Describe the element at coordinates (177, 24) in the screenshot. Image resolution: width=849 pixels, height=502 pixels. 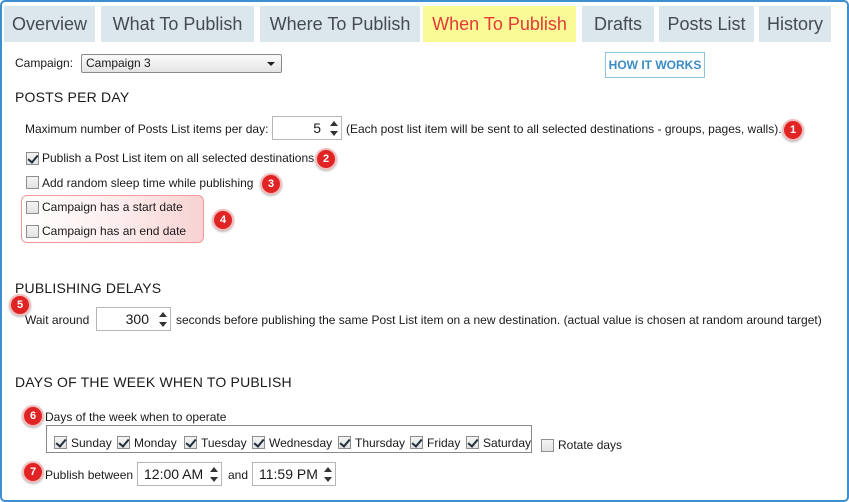
I see `tab-what-to-publish: What To Publish` at that location.